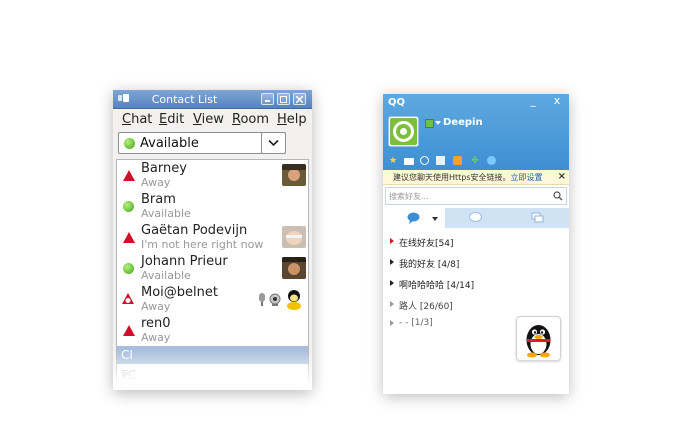 The height and width of the screenshot is (438, 685). I want to click on webcam-icon, so click(275, 299).